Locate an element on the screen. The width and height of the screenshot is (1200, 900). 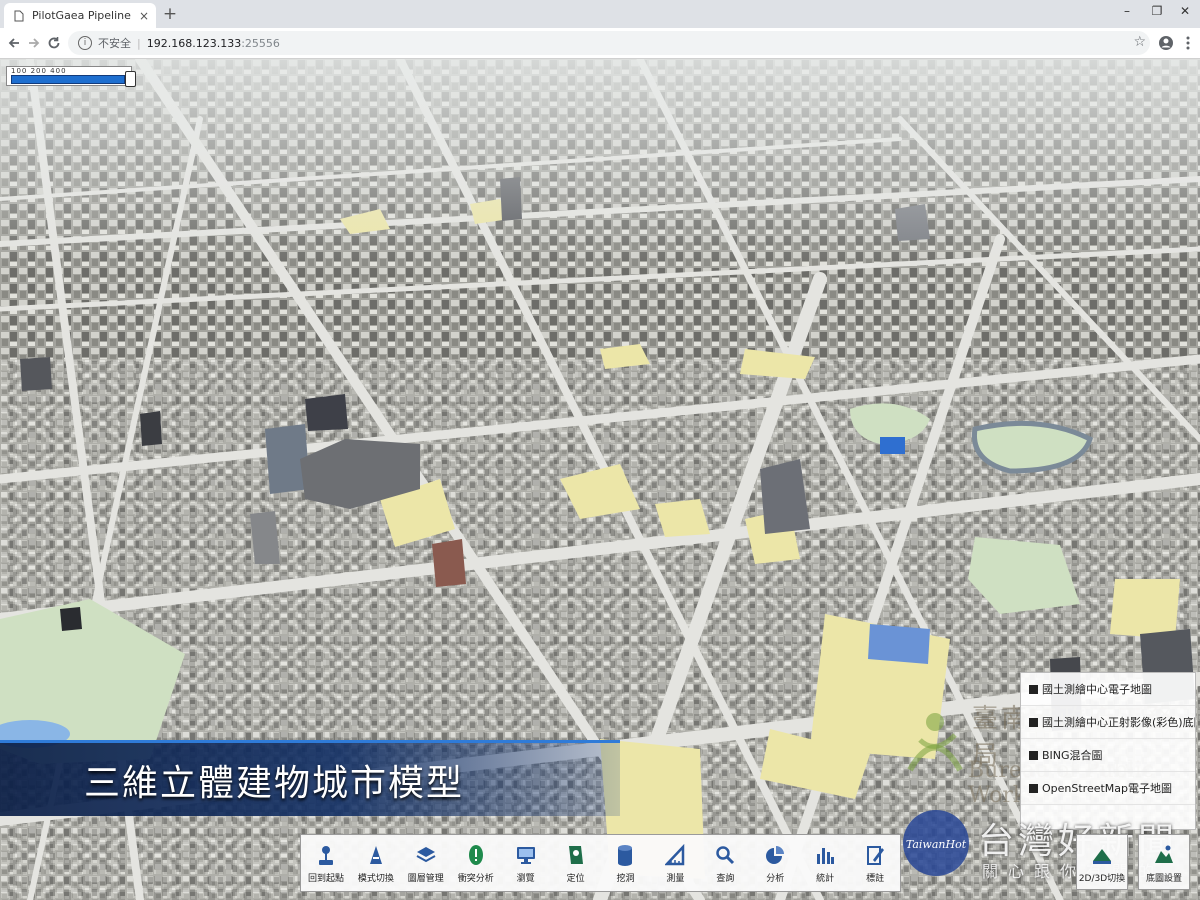
tab-title: PilotGaea Pipeline is located at coordinates (81, 15).